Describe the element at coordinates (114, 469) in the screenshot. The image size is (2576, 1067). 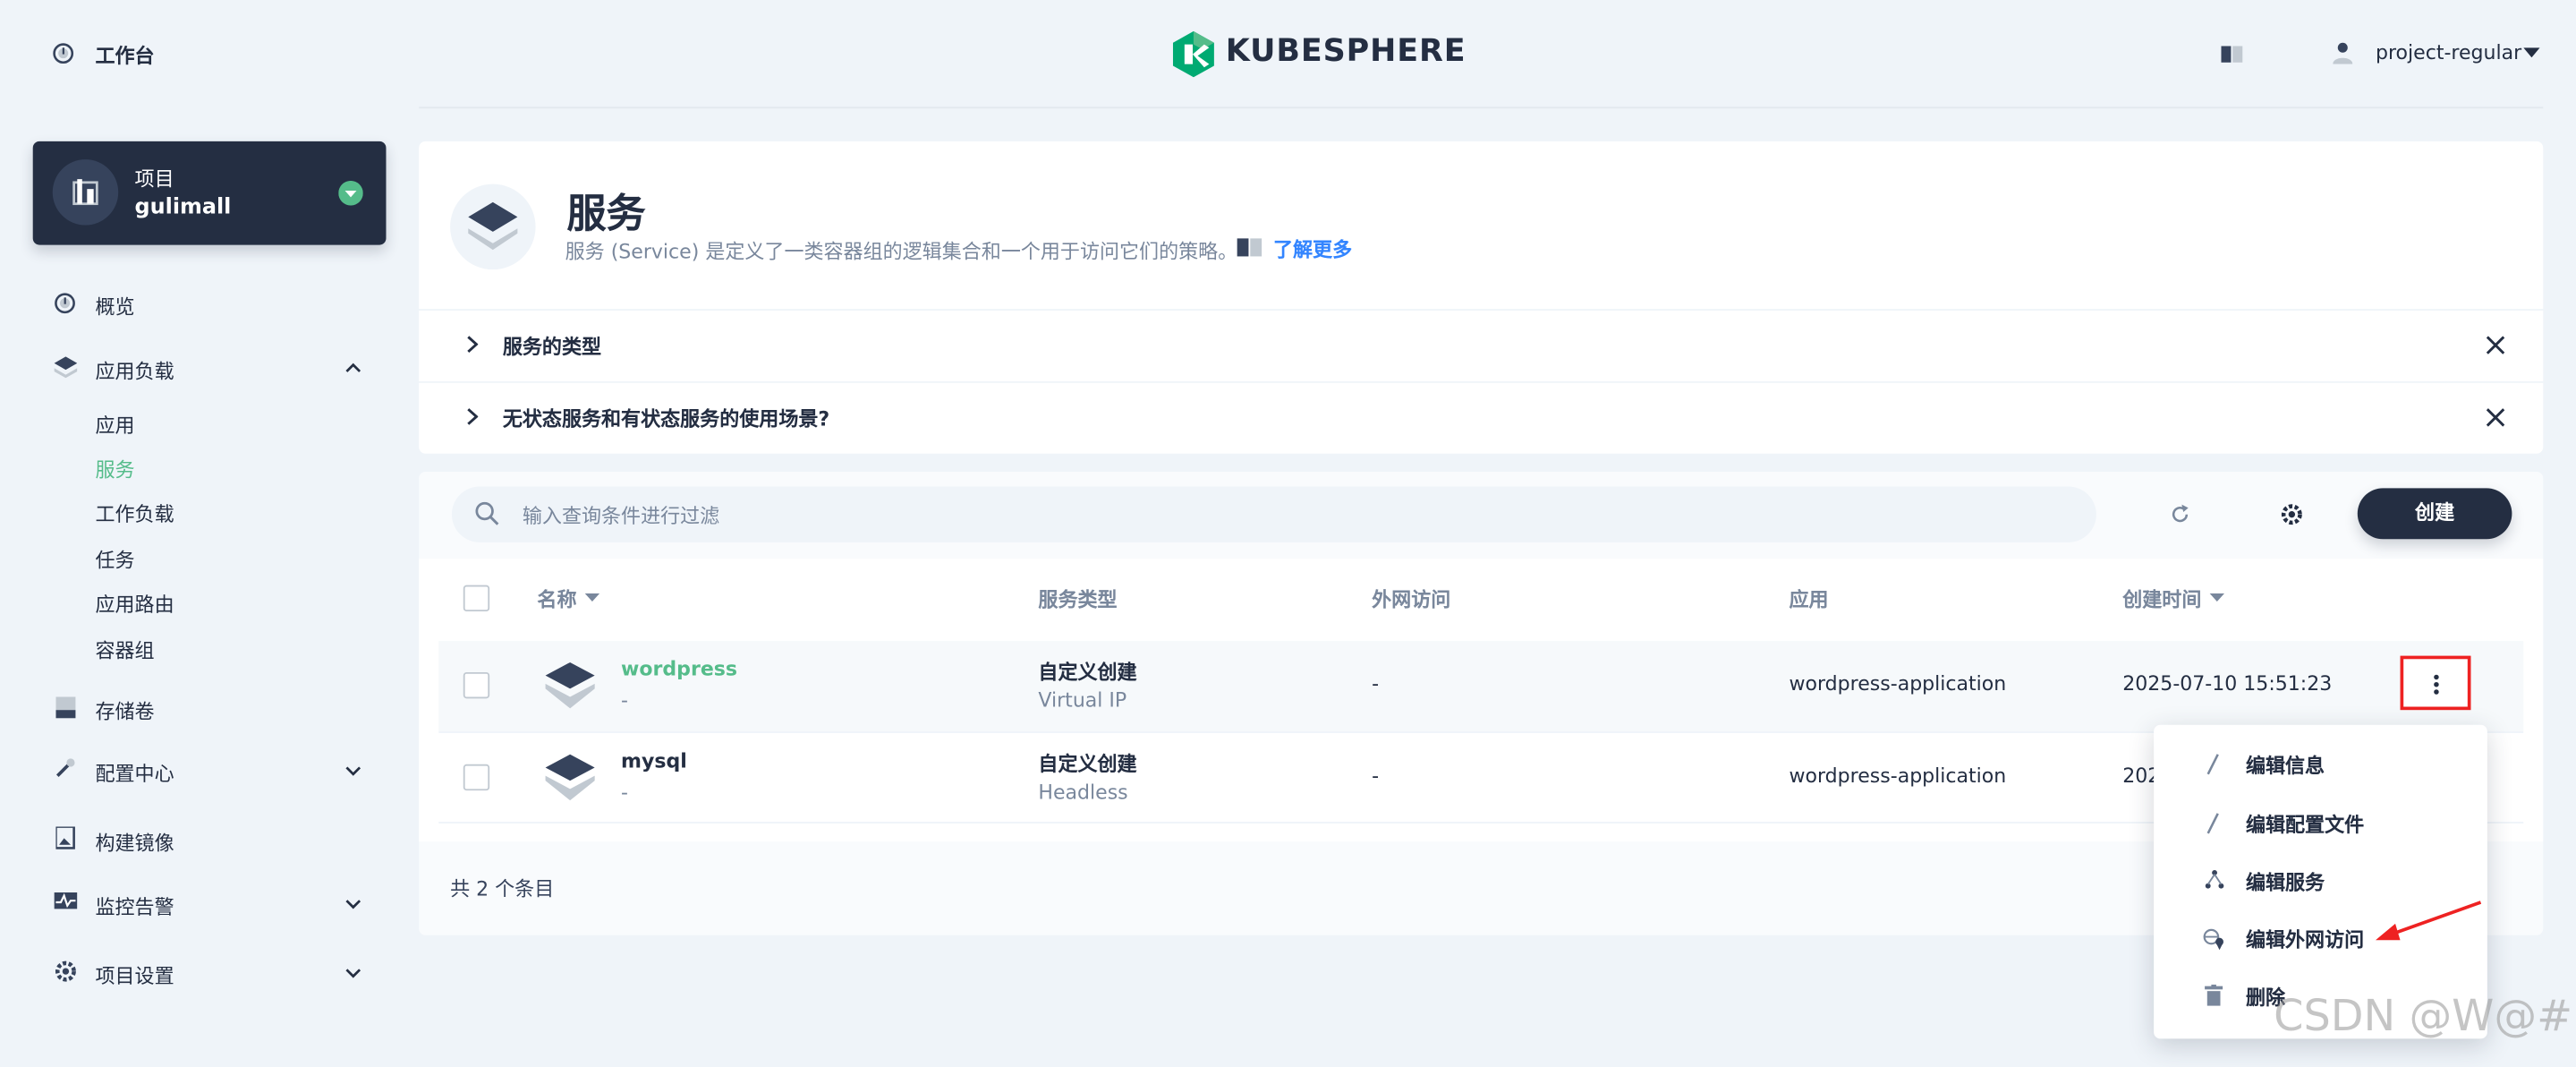
I see `sidebar-item-services: 服务` at that location.